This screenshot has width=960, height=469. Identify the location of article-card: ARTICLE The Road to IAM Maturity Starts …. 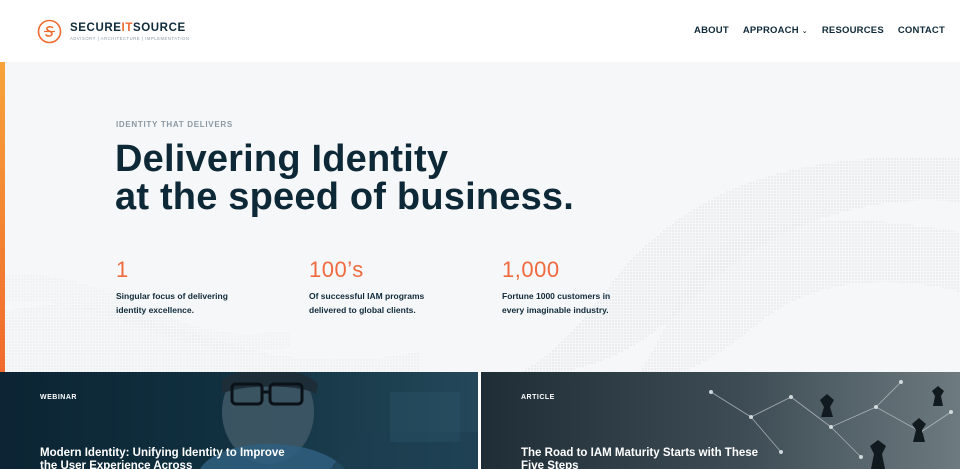
(720, 420).